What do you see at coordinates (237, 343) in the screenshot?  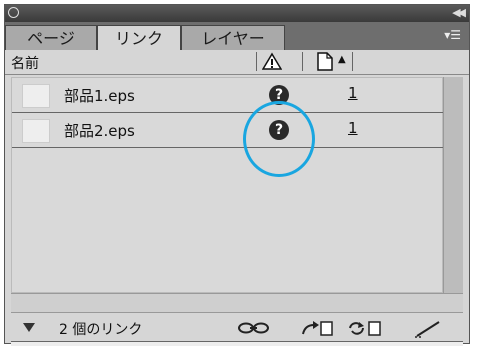 I see `panel-bottom-edge` at bounding box center [237, 343].